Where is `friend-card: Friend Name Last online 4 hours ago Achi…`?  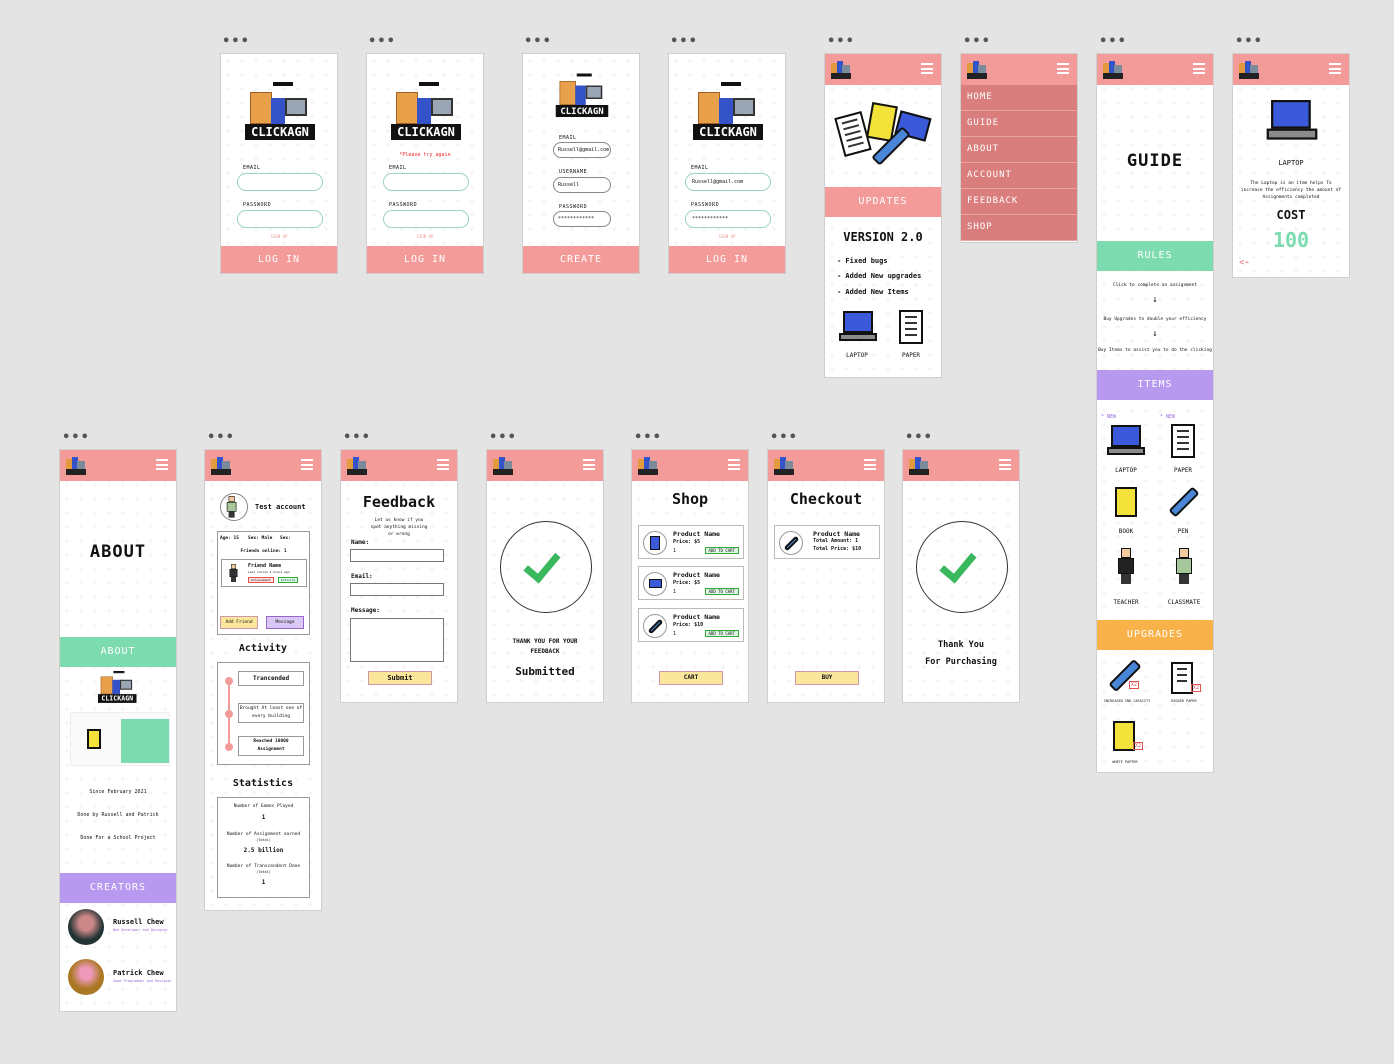 friend-card: Friend Name Last online 4 hours ago Achi… is located at coordinates (264, 573).